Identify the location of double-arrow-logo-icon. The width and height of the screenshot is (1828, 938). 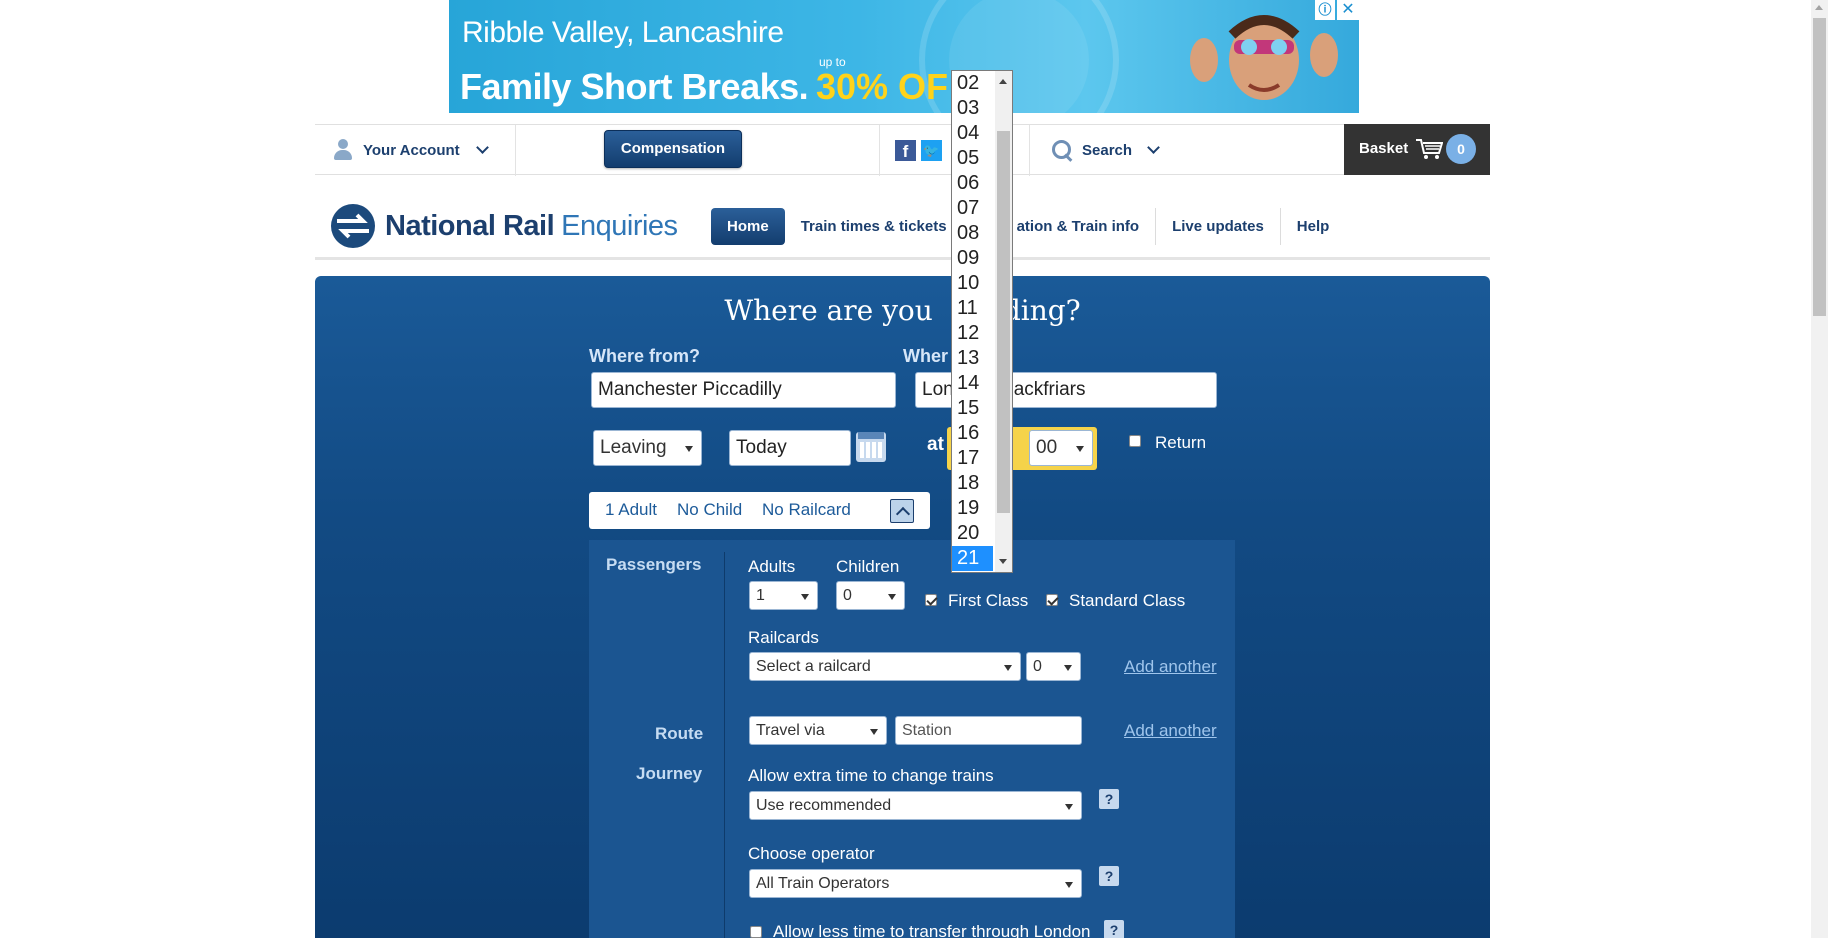
(353, 226).